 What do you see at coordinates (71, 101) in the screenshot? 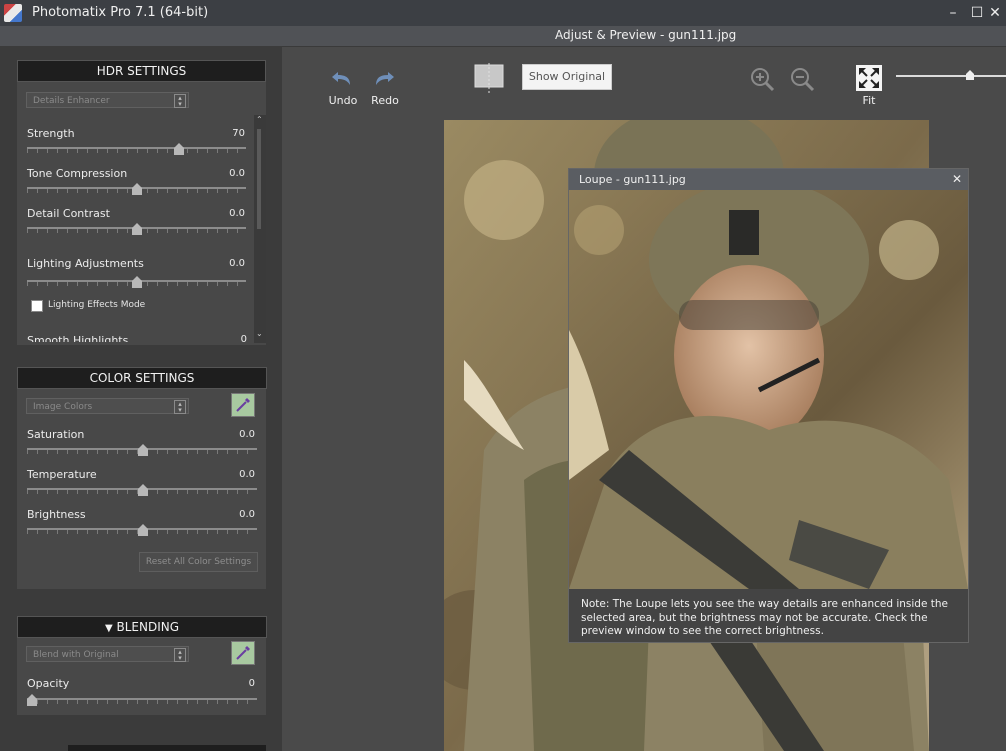
I see `hdr-preset-value: Details Enhancer` at bounding box center [71, 101].